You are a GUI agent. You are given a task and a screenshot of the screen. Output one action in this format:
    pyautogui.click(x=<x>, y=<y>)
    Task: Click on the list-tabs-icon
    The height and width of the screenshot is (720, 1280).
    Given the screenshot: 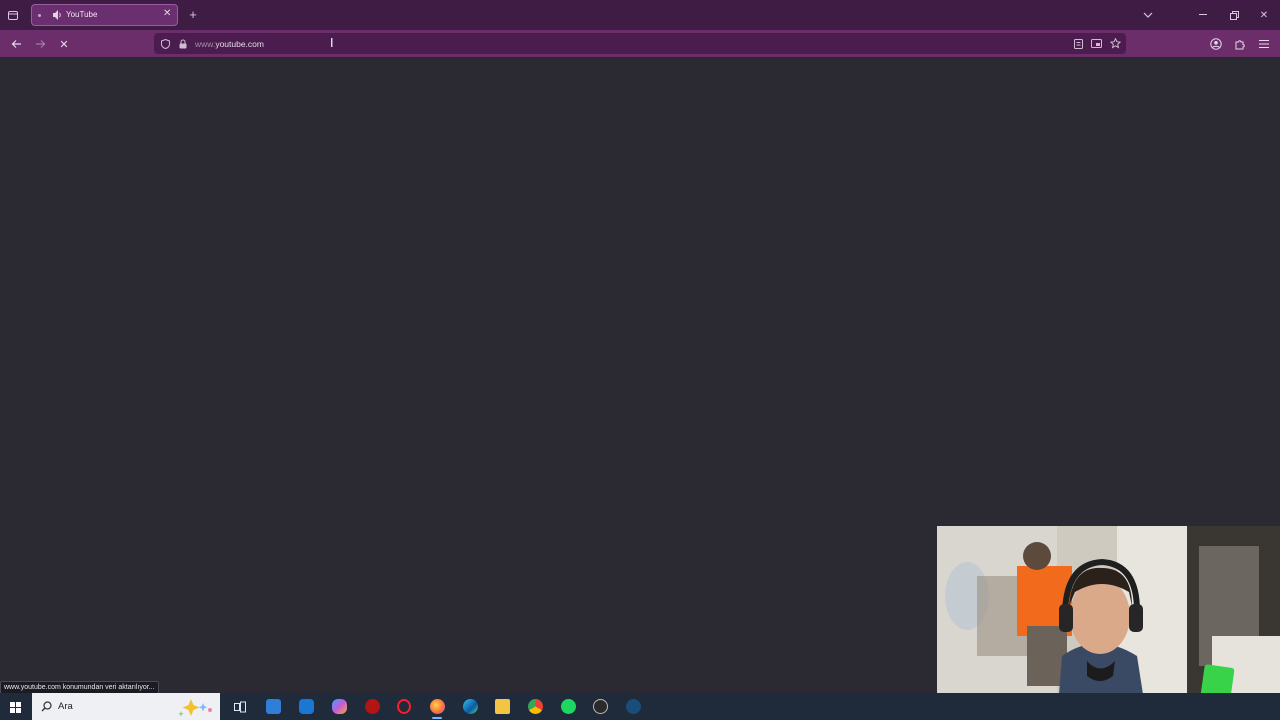 What is the action you would take?
    pyautogui.click(x=1148, y=15)
    